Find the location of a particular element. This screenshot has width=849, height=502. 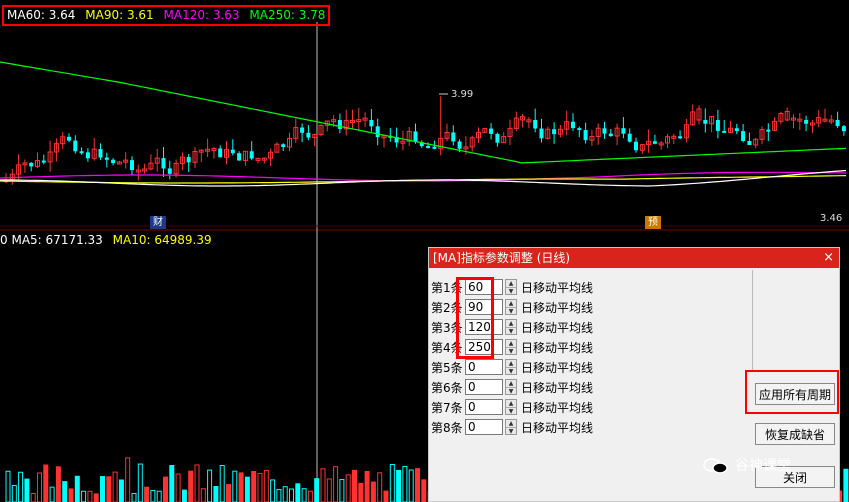

close-icon: × is located at coordinates (828, 258).